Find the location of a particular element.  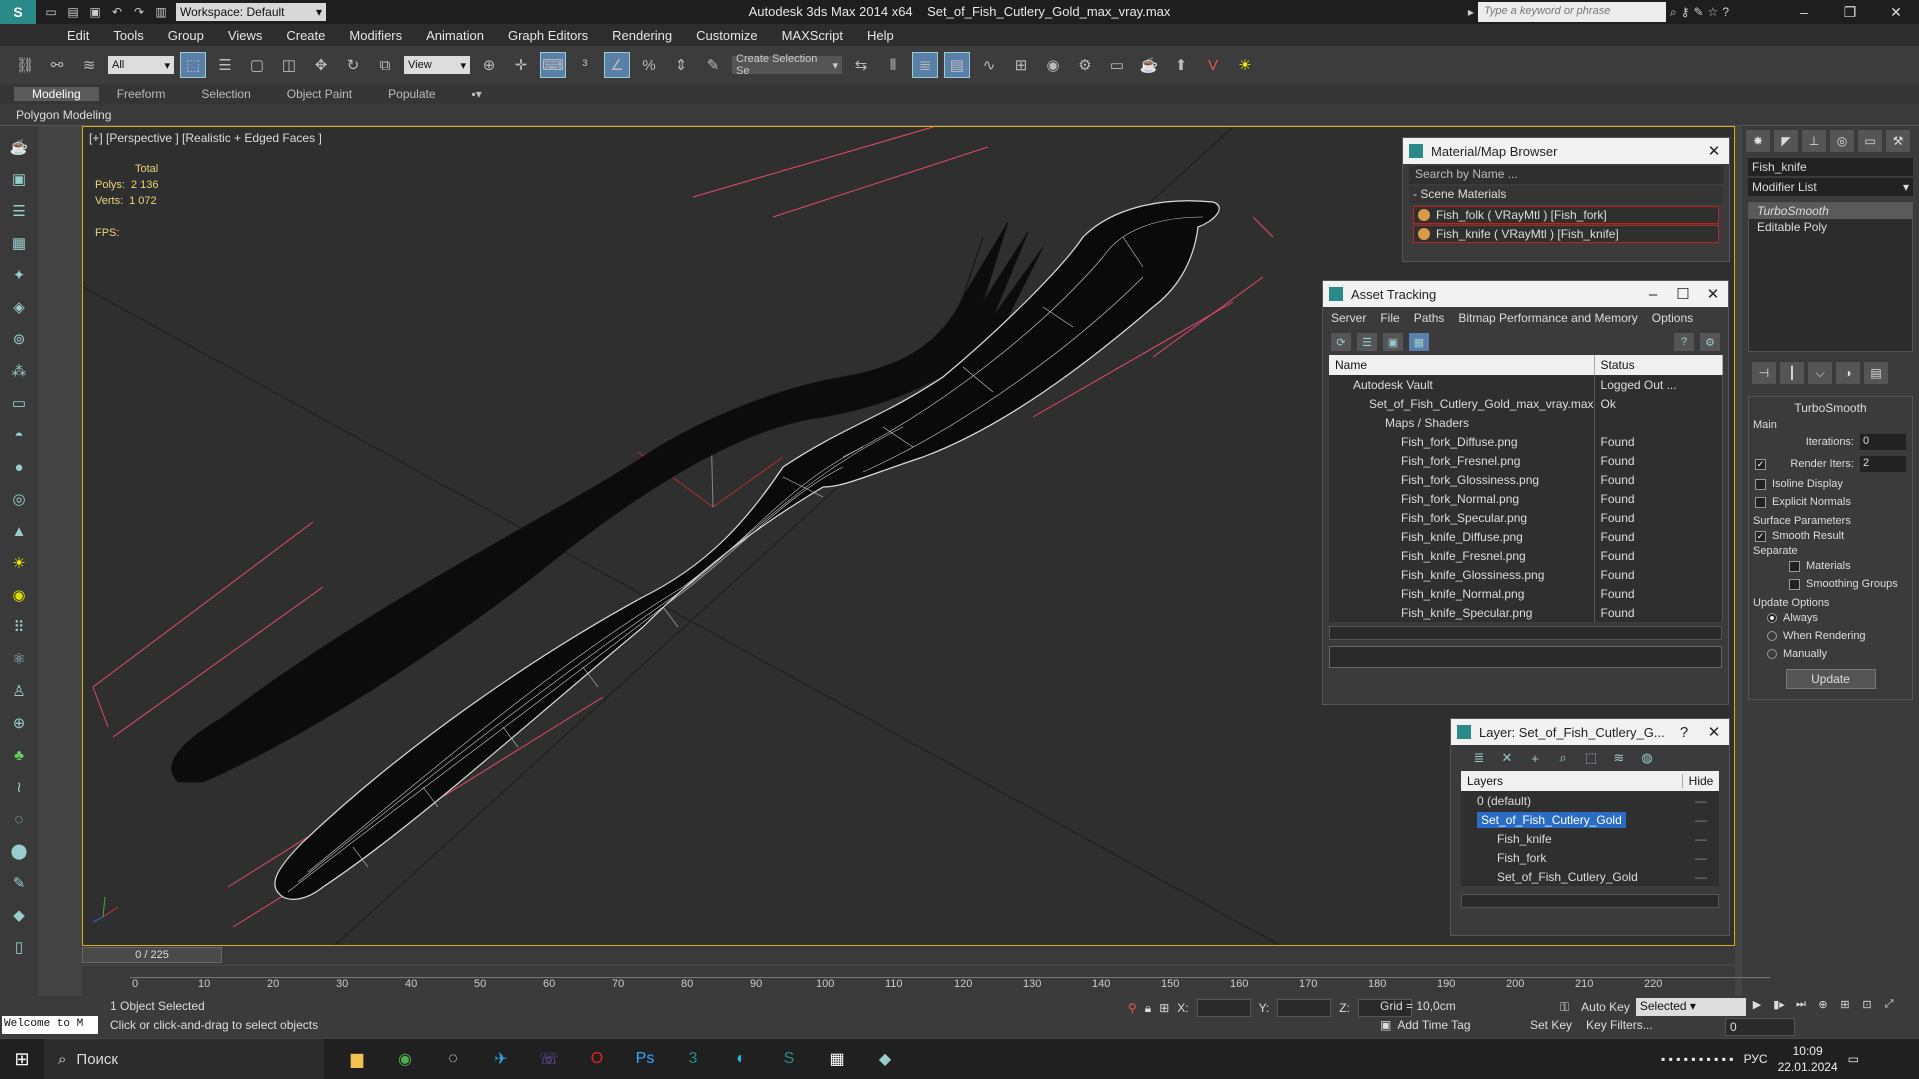

table-row: Fish_knife_Specular.png Found is located at coordinates (1526, 612).